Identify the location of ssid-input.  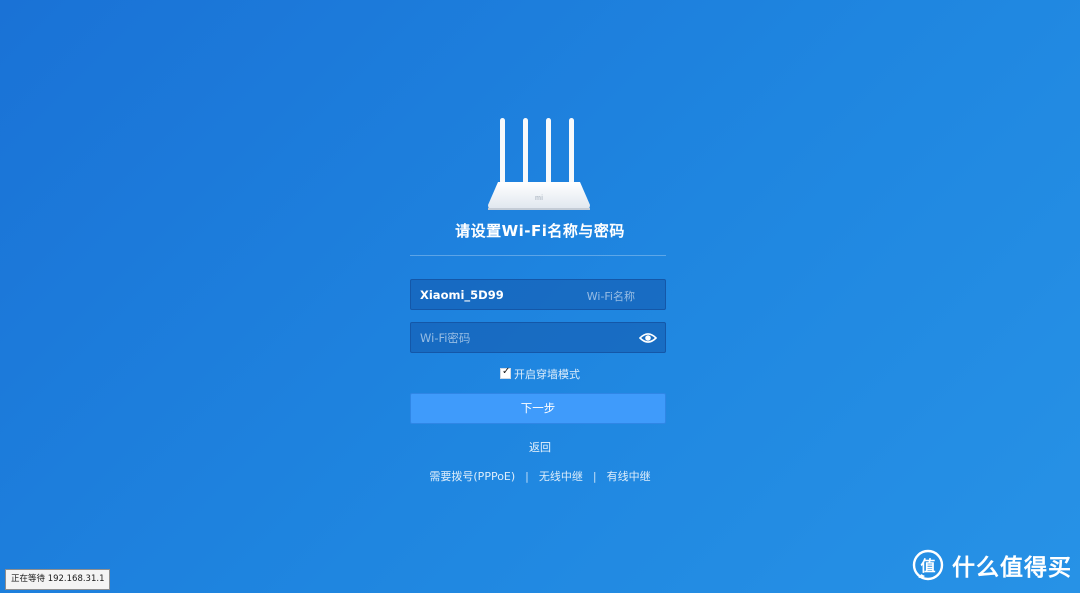
(538, 294).